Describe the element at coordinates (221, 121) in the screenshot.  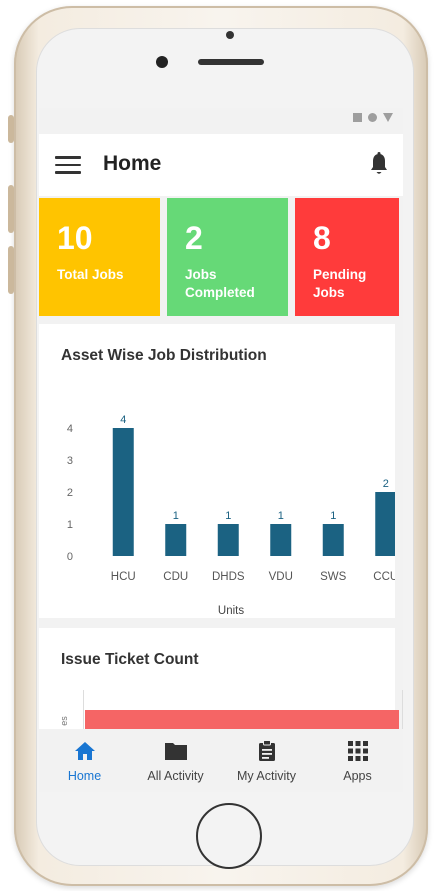
I see `status-bar` at that location.